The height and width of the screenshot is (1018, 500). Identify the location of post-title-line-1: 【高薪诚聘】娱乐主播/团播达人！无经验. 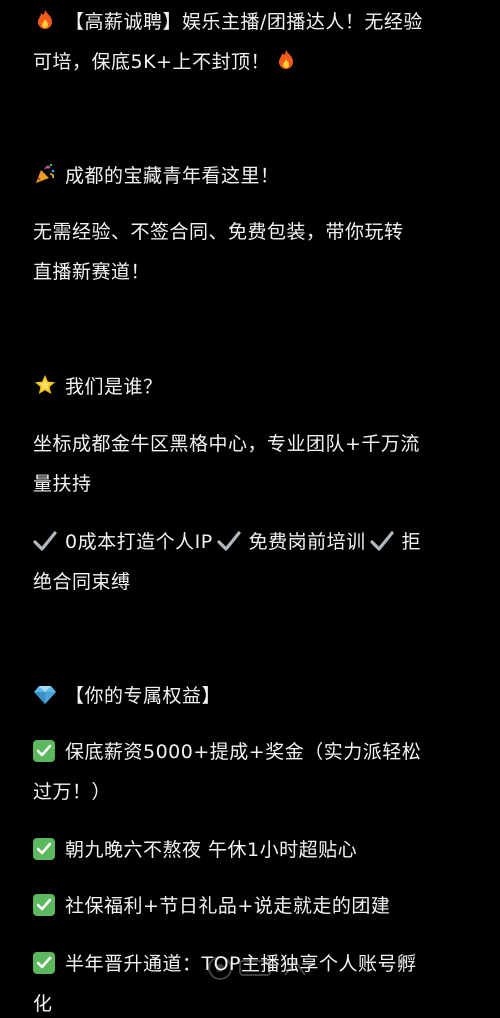
(253, 22).